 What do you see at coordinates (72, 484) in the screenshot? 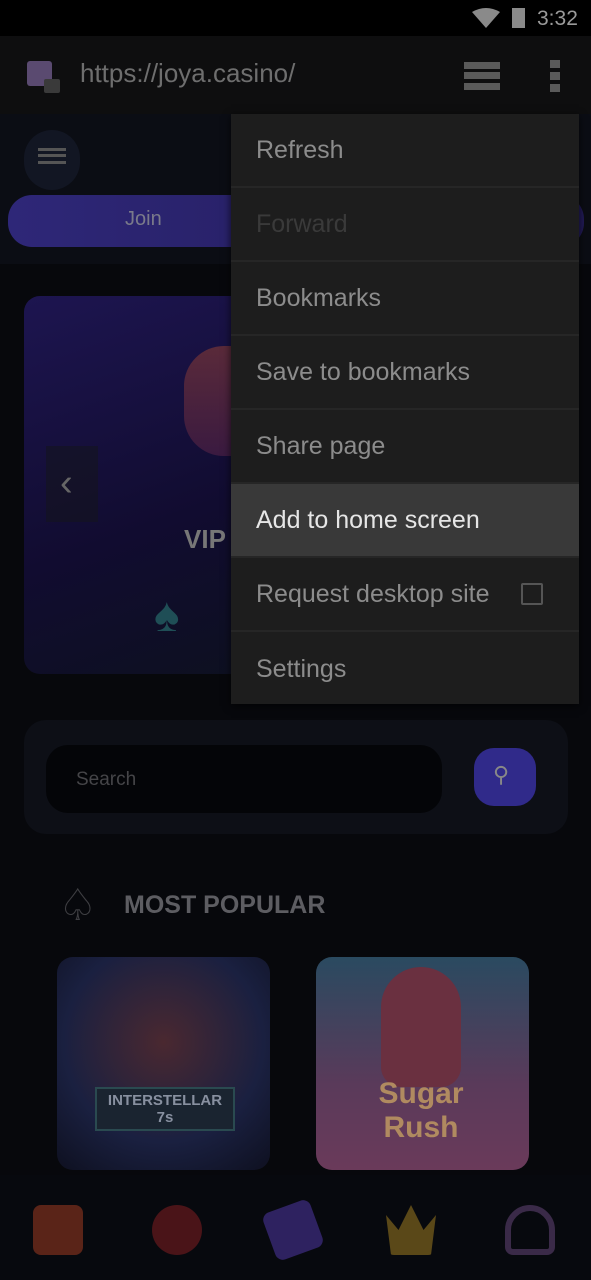
I see `carousel-prev-button: ‹` at bounding box center [72, 484].